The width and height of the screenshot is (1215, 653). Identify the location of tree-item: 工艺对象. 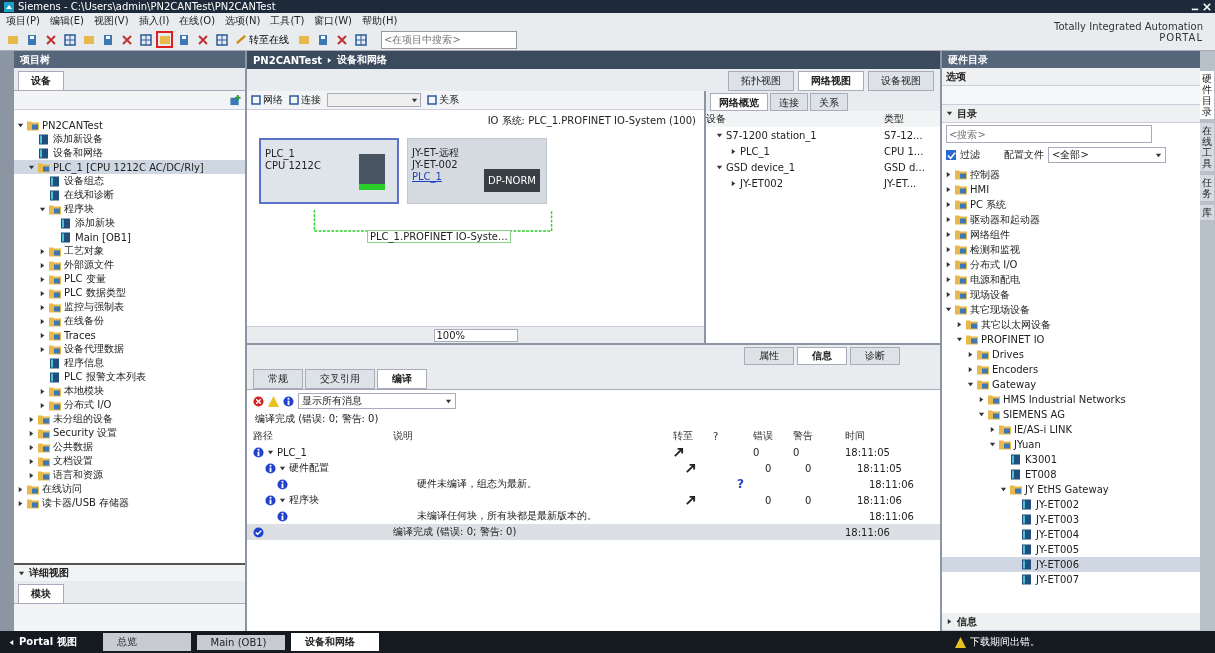
(129, 251).